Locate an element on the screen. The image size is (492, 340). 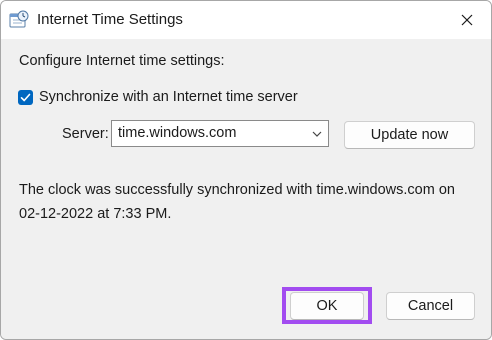
server-label: Server: is located at coordinates (85, 134).